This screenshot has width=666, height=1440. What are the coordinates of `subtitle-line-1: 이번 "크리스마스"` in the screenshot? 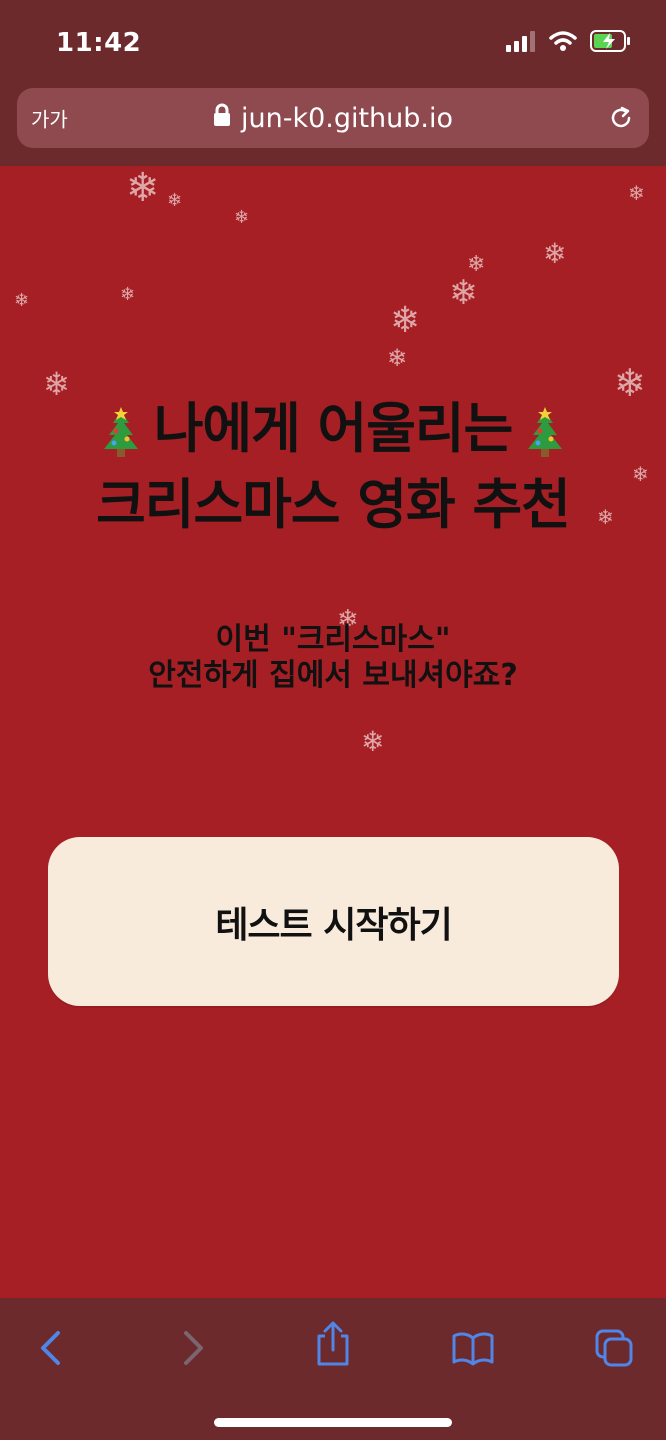 It's located at (333, 639).